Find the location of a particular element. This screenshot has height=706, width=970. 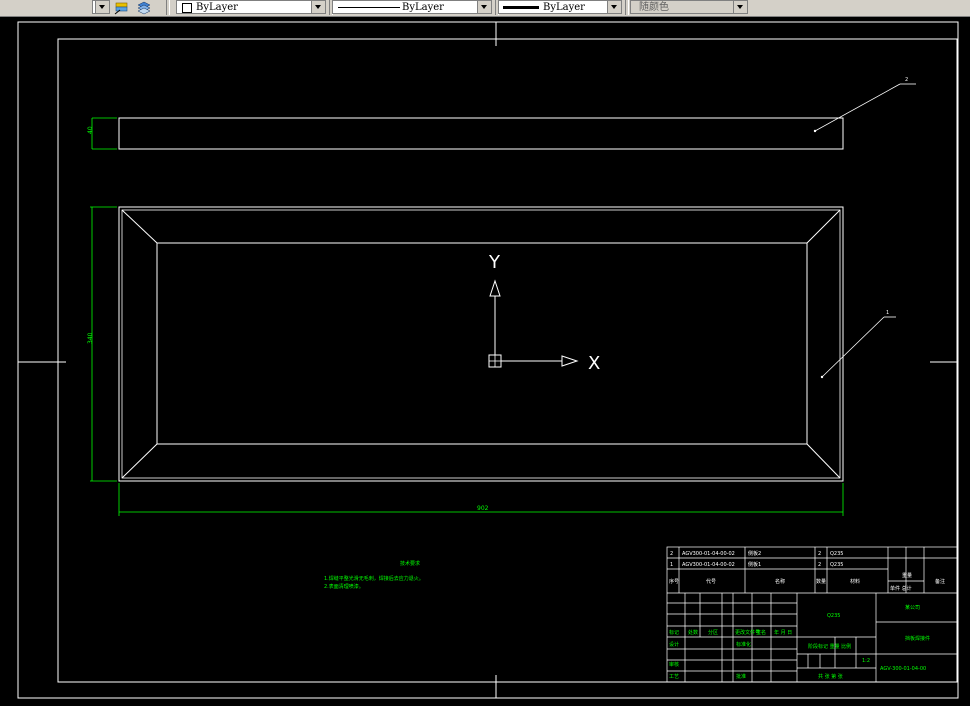

color-dropdown-value: ByLayer is located at coordinates (217, 7).